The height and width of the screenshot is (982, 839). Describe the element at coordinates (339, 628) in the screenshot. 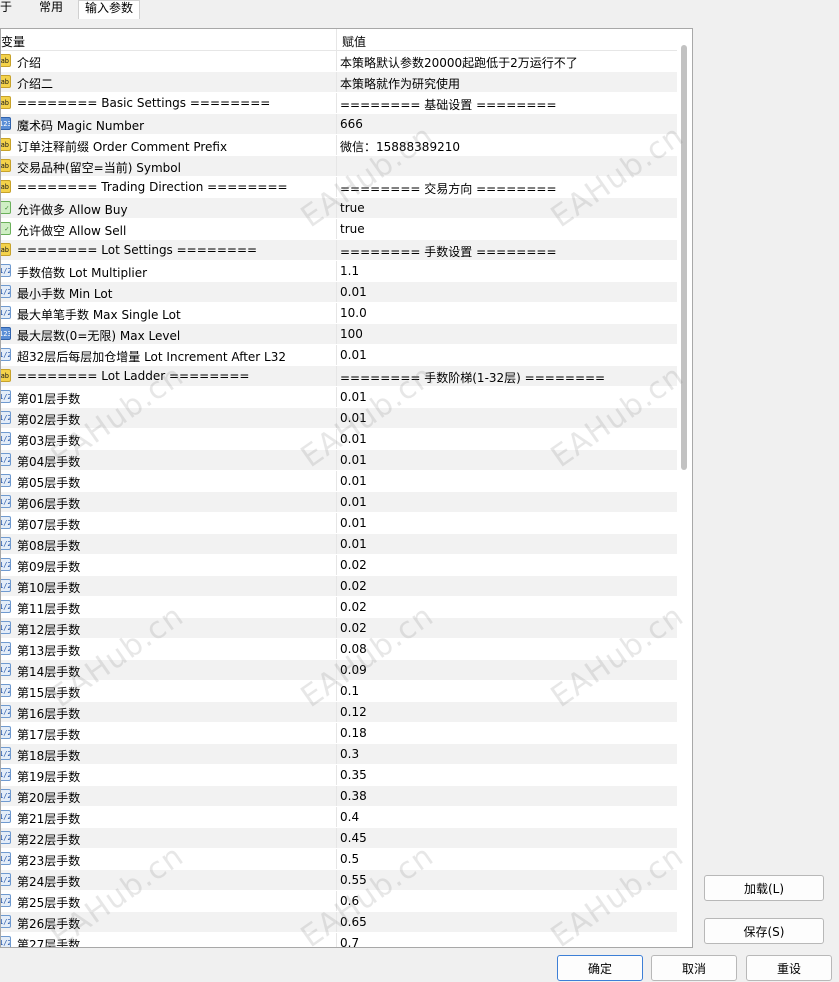

I see `table-row: 1/2 第12层手数 0.02` at that location.